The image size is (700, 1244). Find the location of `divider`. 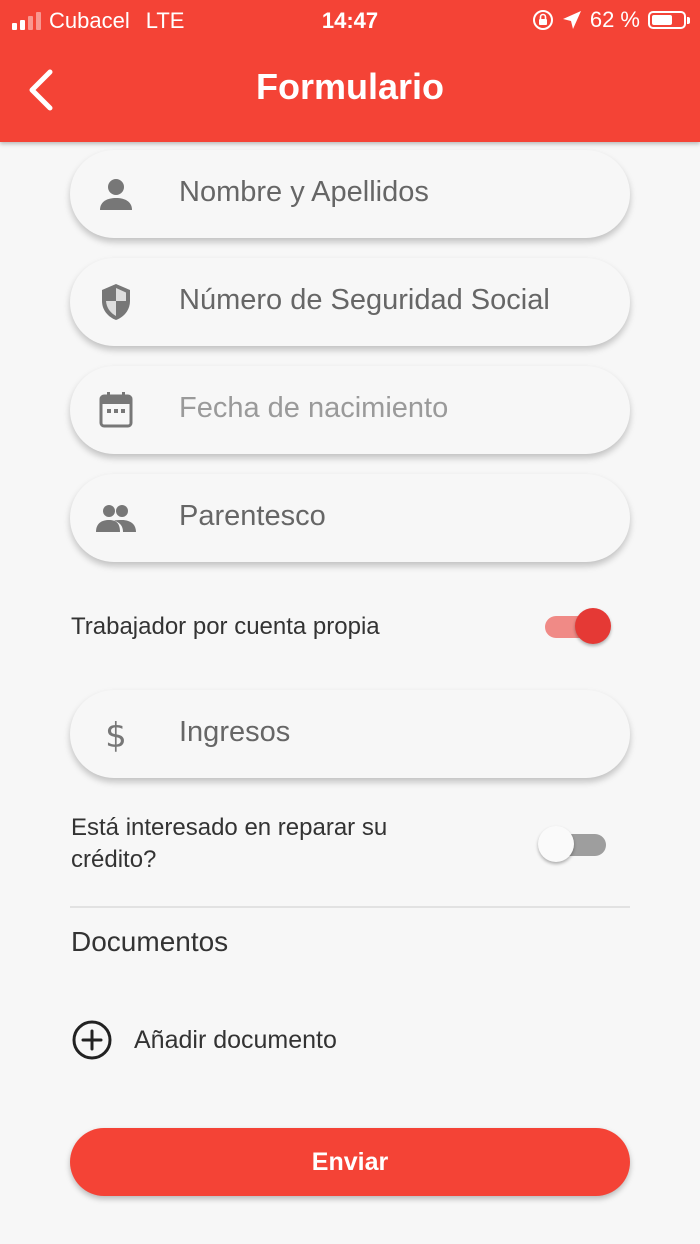

divider is located at coordinates (350, 907).